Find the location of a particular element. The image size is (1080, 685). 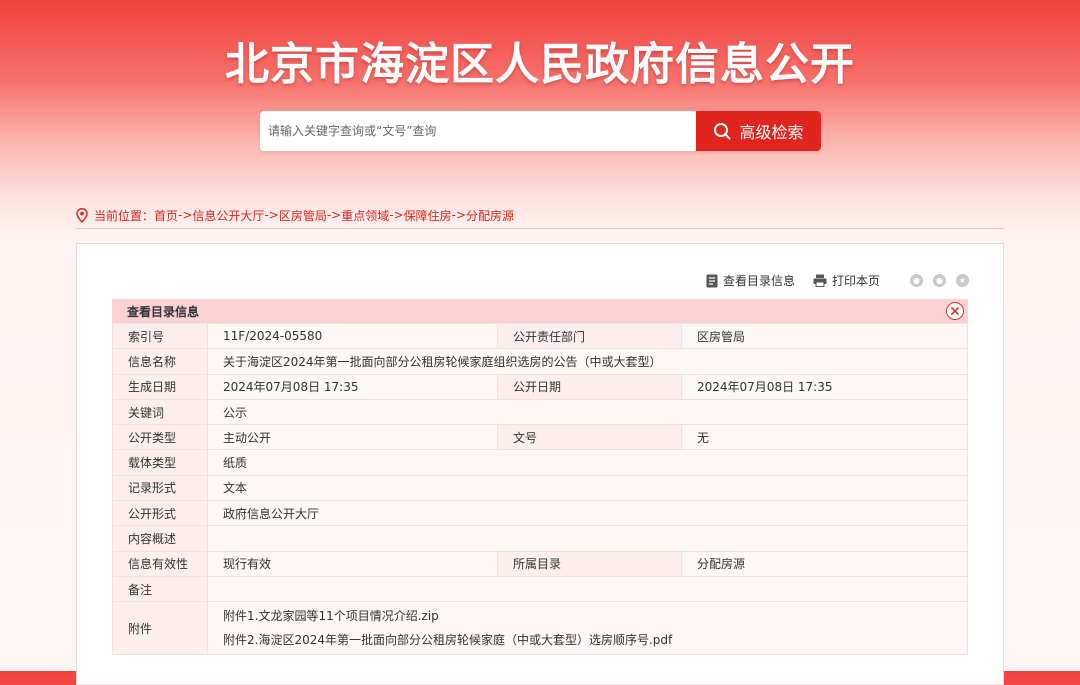

table-row: 公开形式 政府信息公开大厅 is located at coordinates (540, 513).